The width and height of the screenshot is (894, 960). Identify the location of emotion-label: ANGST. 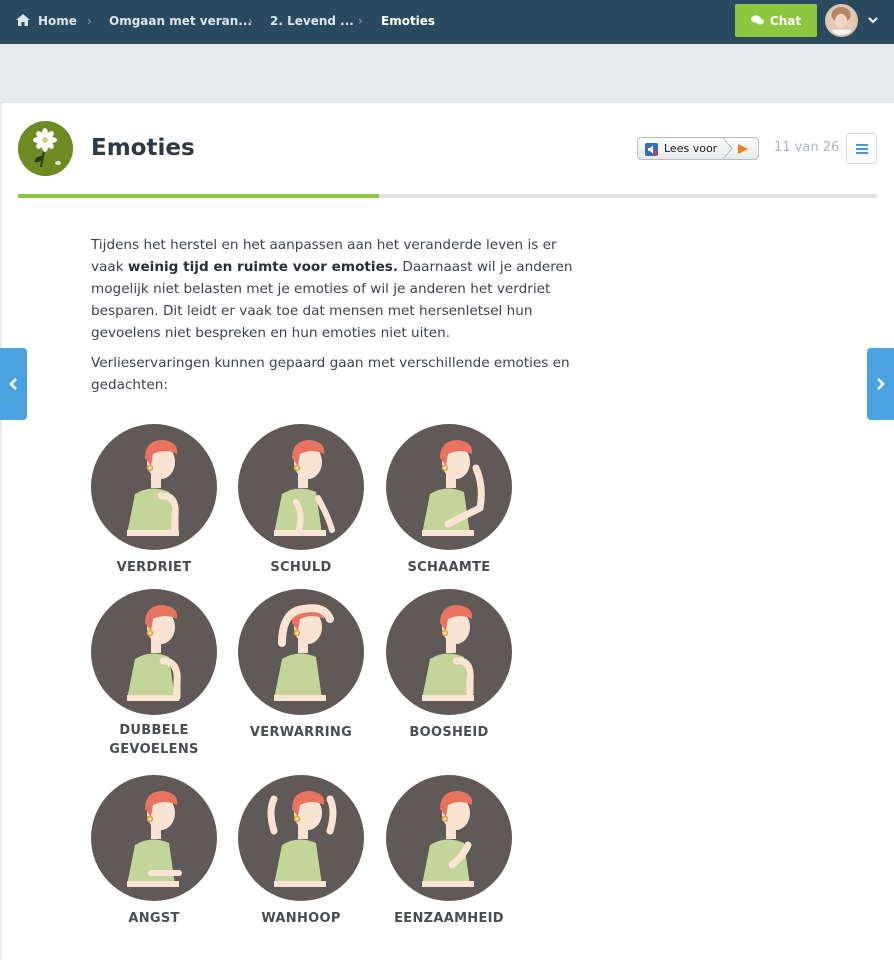
(154, 918).